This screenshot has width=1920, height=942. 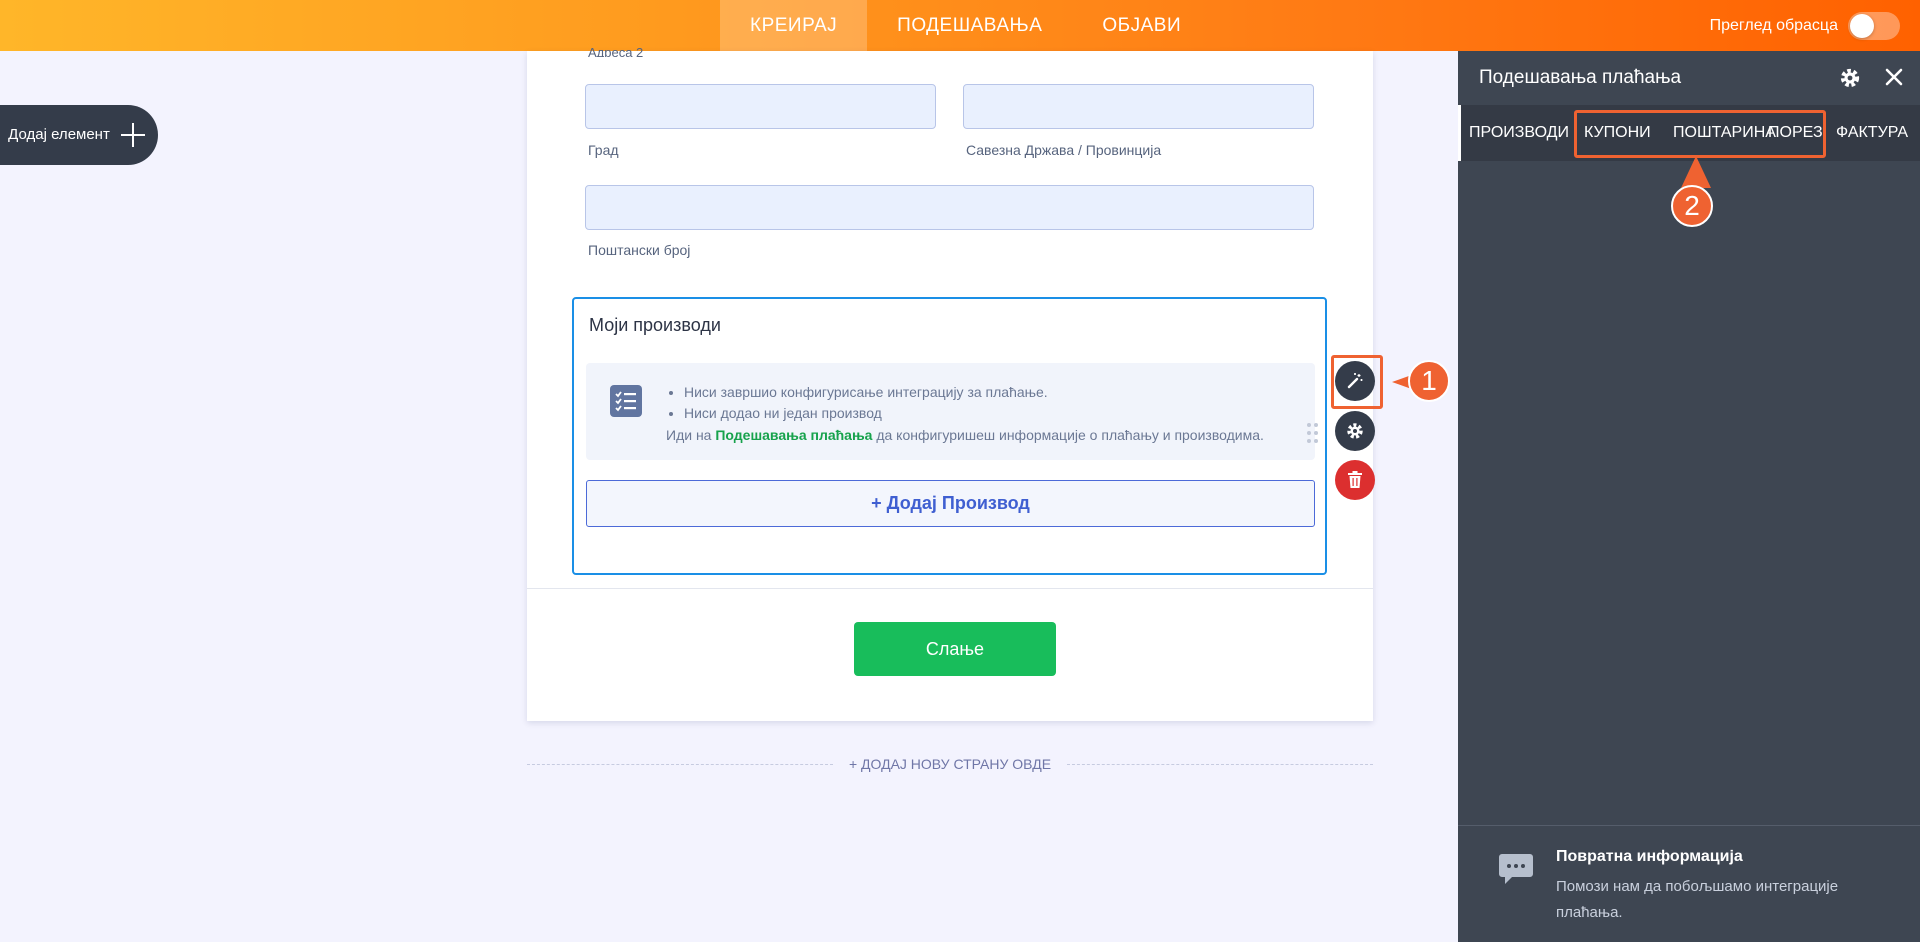 I want to click on toggle-knob, so click(x=1862, y=25).